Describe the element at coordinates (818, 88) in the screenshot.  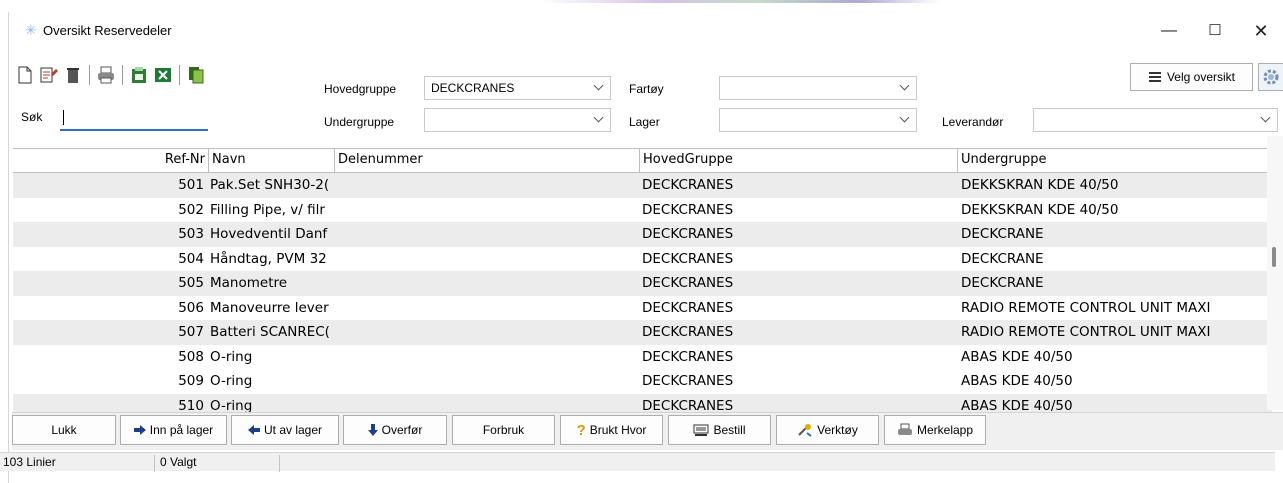
I see `fartoy-select` at that location.